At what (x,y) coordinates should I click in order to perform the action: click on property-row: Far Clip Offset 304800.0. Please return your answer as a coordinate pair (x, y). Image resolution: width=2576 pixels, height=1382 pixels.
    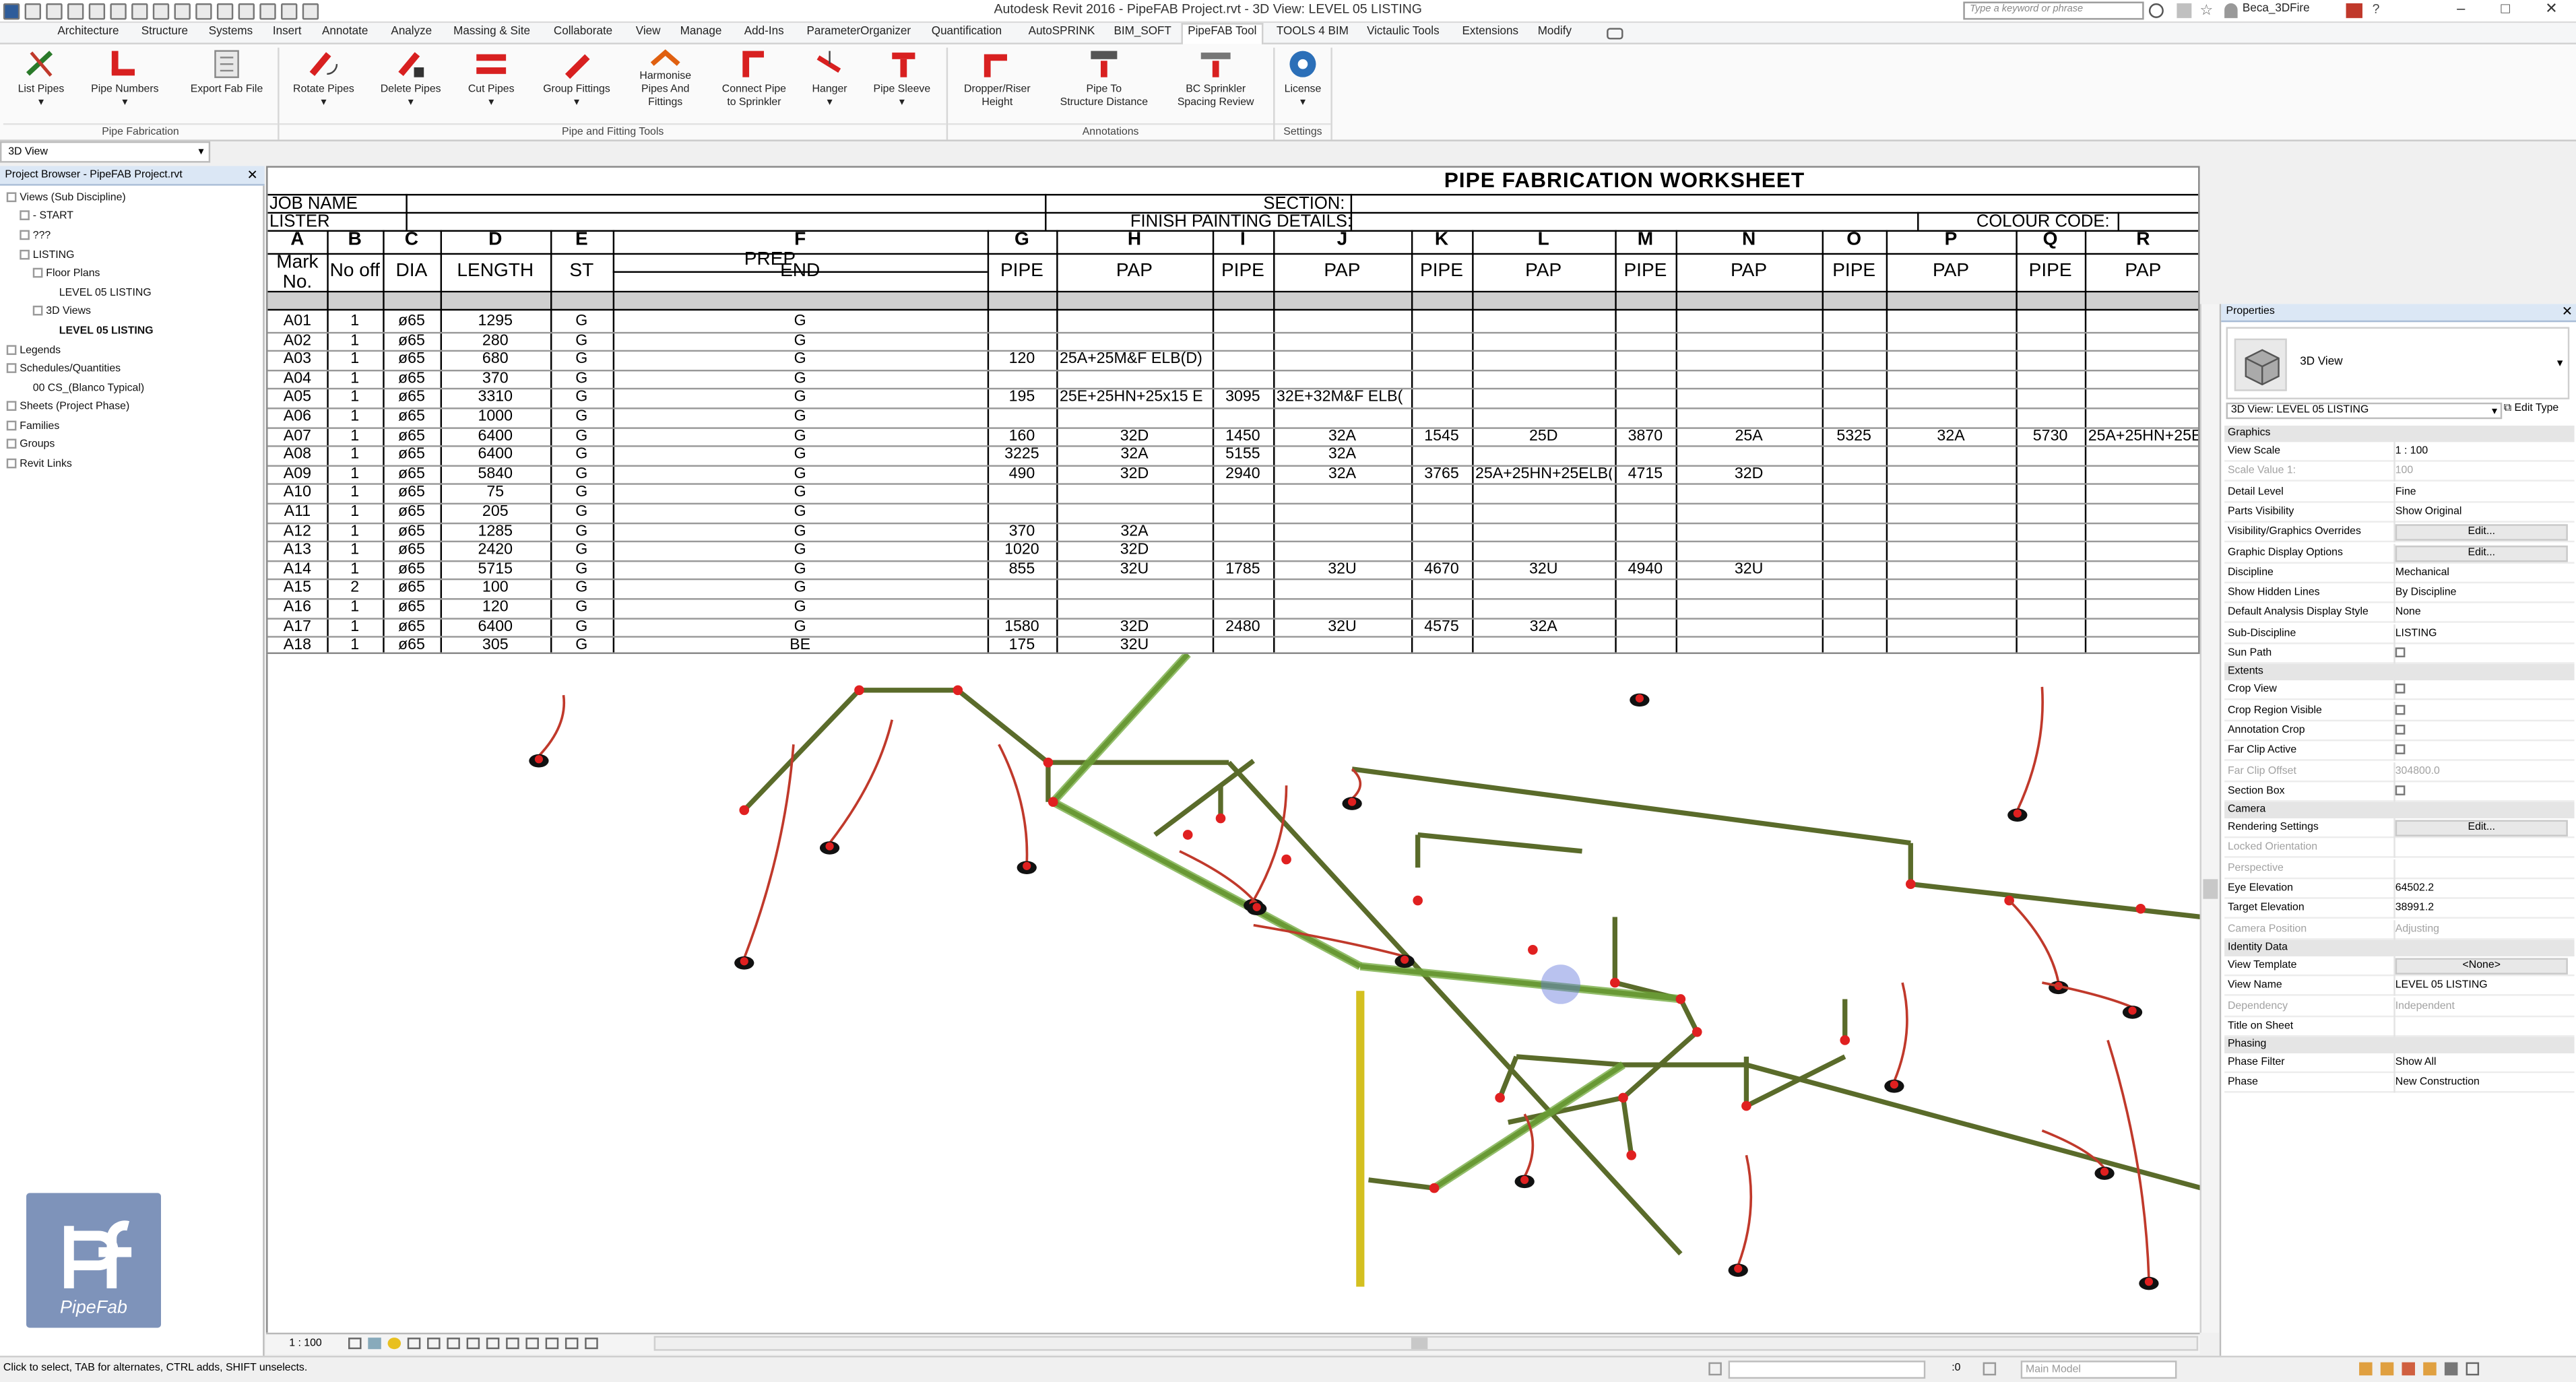
    Looking at the image, I should click on (2400, 772).